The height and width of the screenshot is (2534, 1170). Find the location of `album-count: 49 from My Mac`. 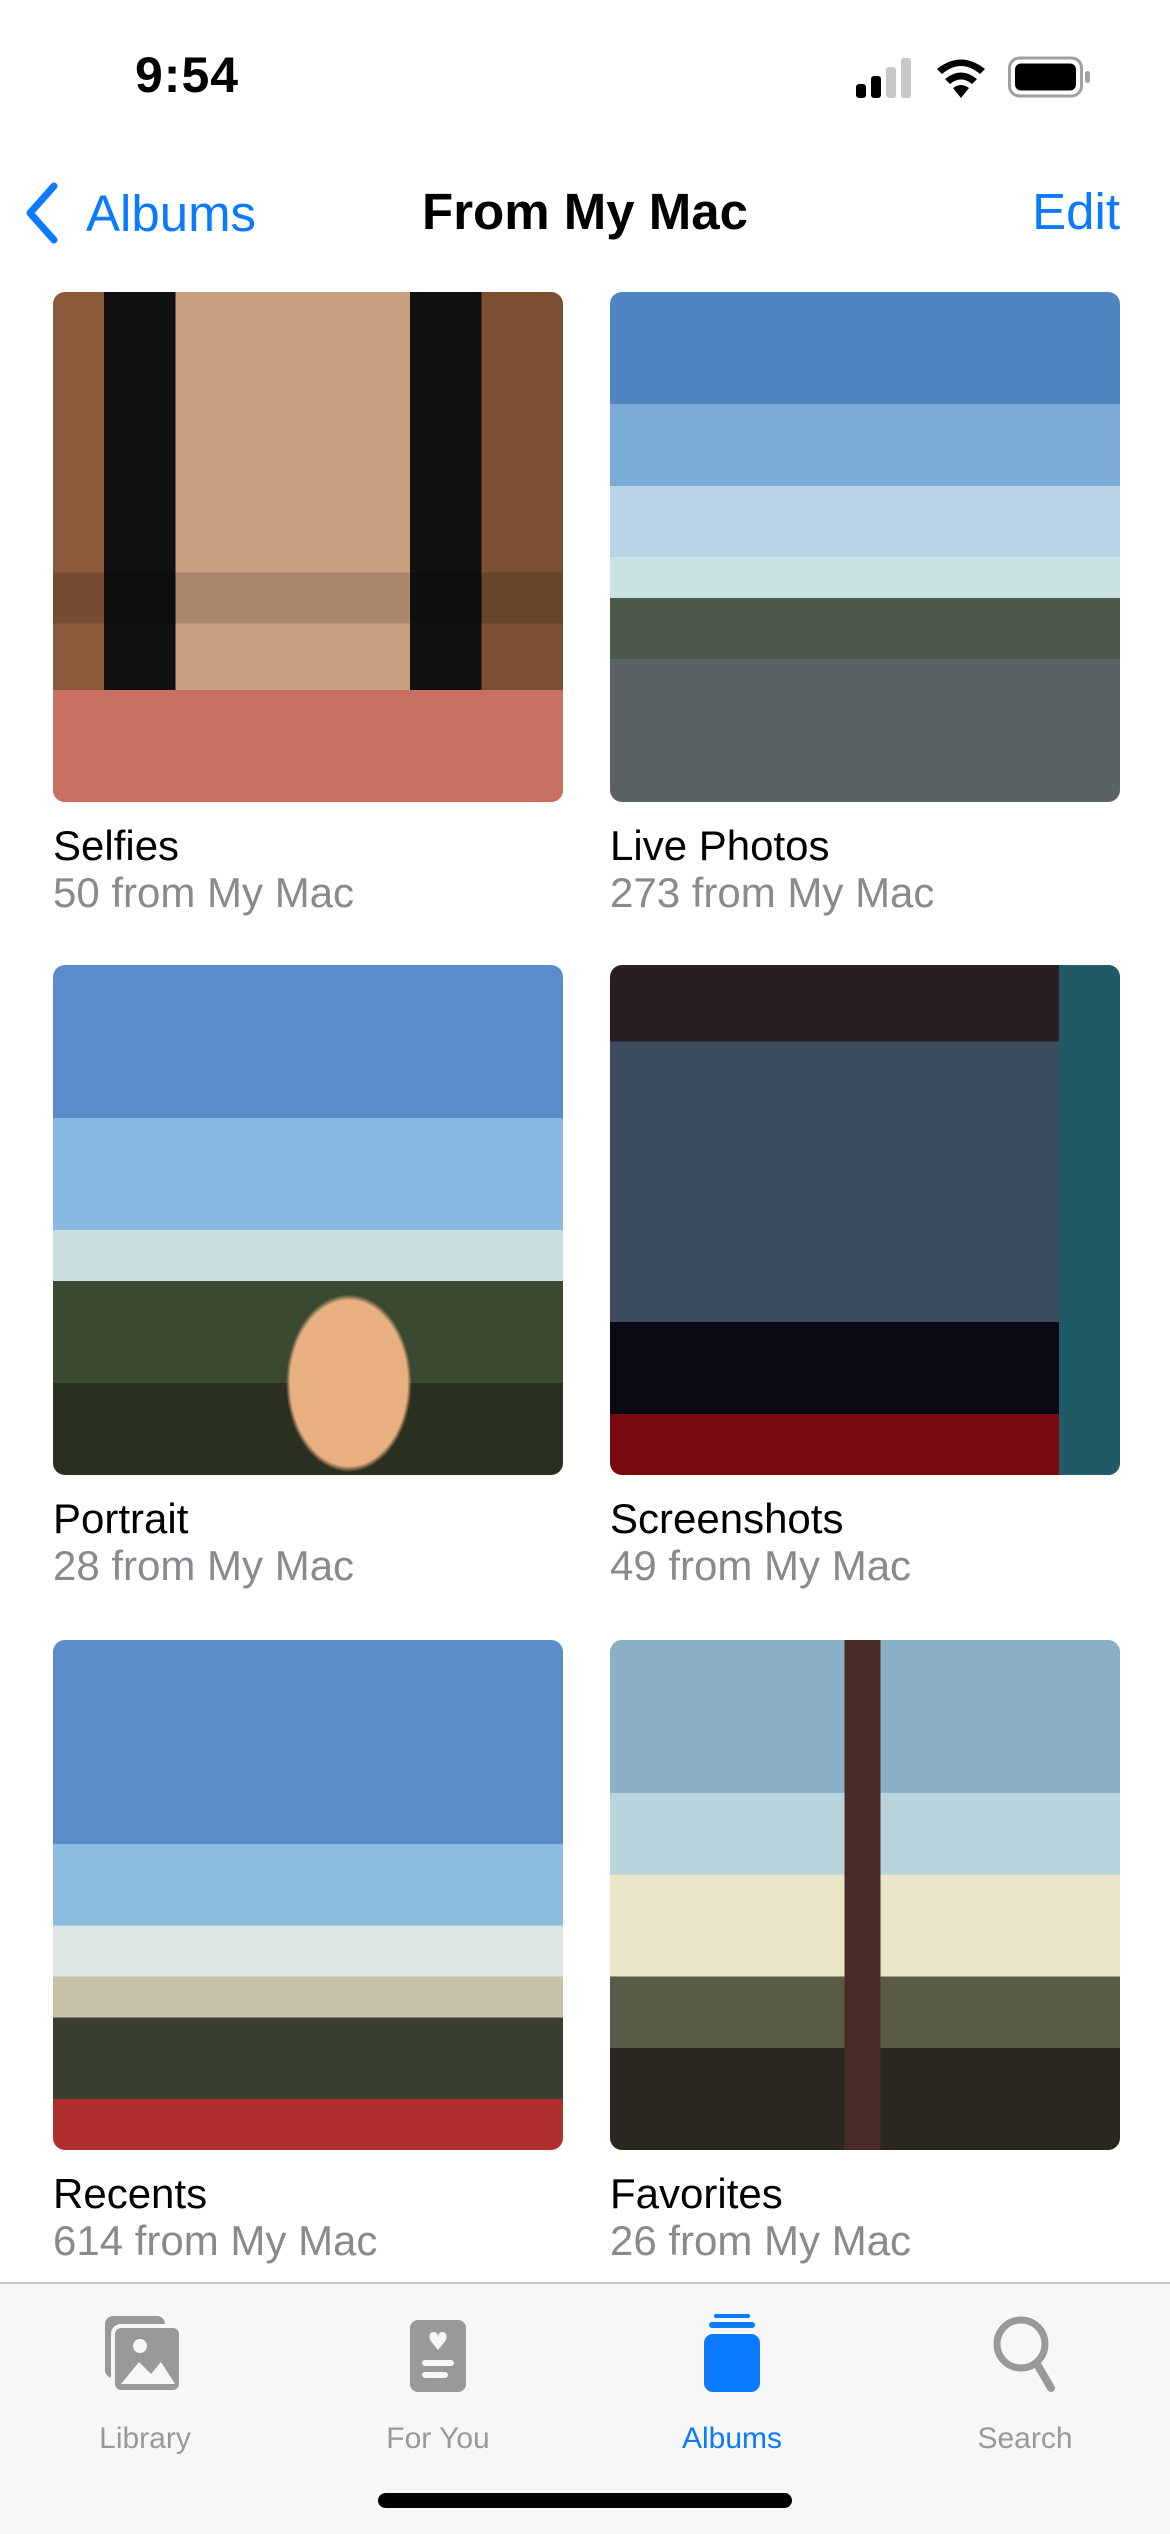

album-count: 49 from My Mac is located at coordinates (761, 1565).